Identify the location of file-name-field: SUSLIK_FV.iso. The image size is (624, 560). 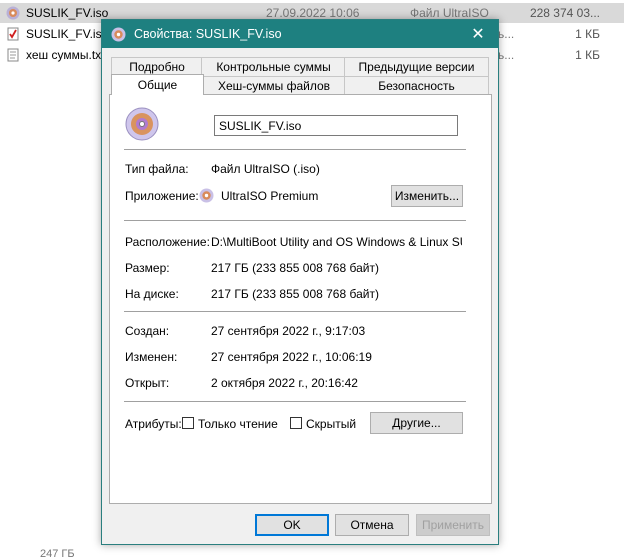
(336, 125).